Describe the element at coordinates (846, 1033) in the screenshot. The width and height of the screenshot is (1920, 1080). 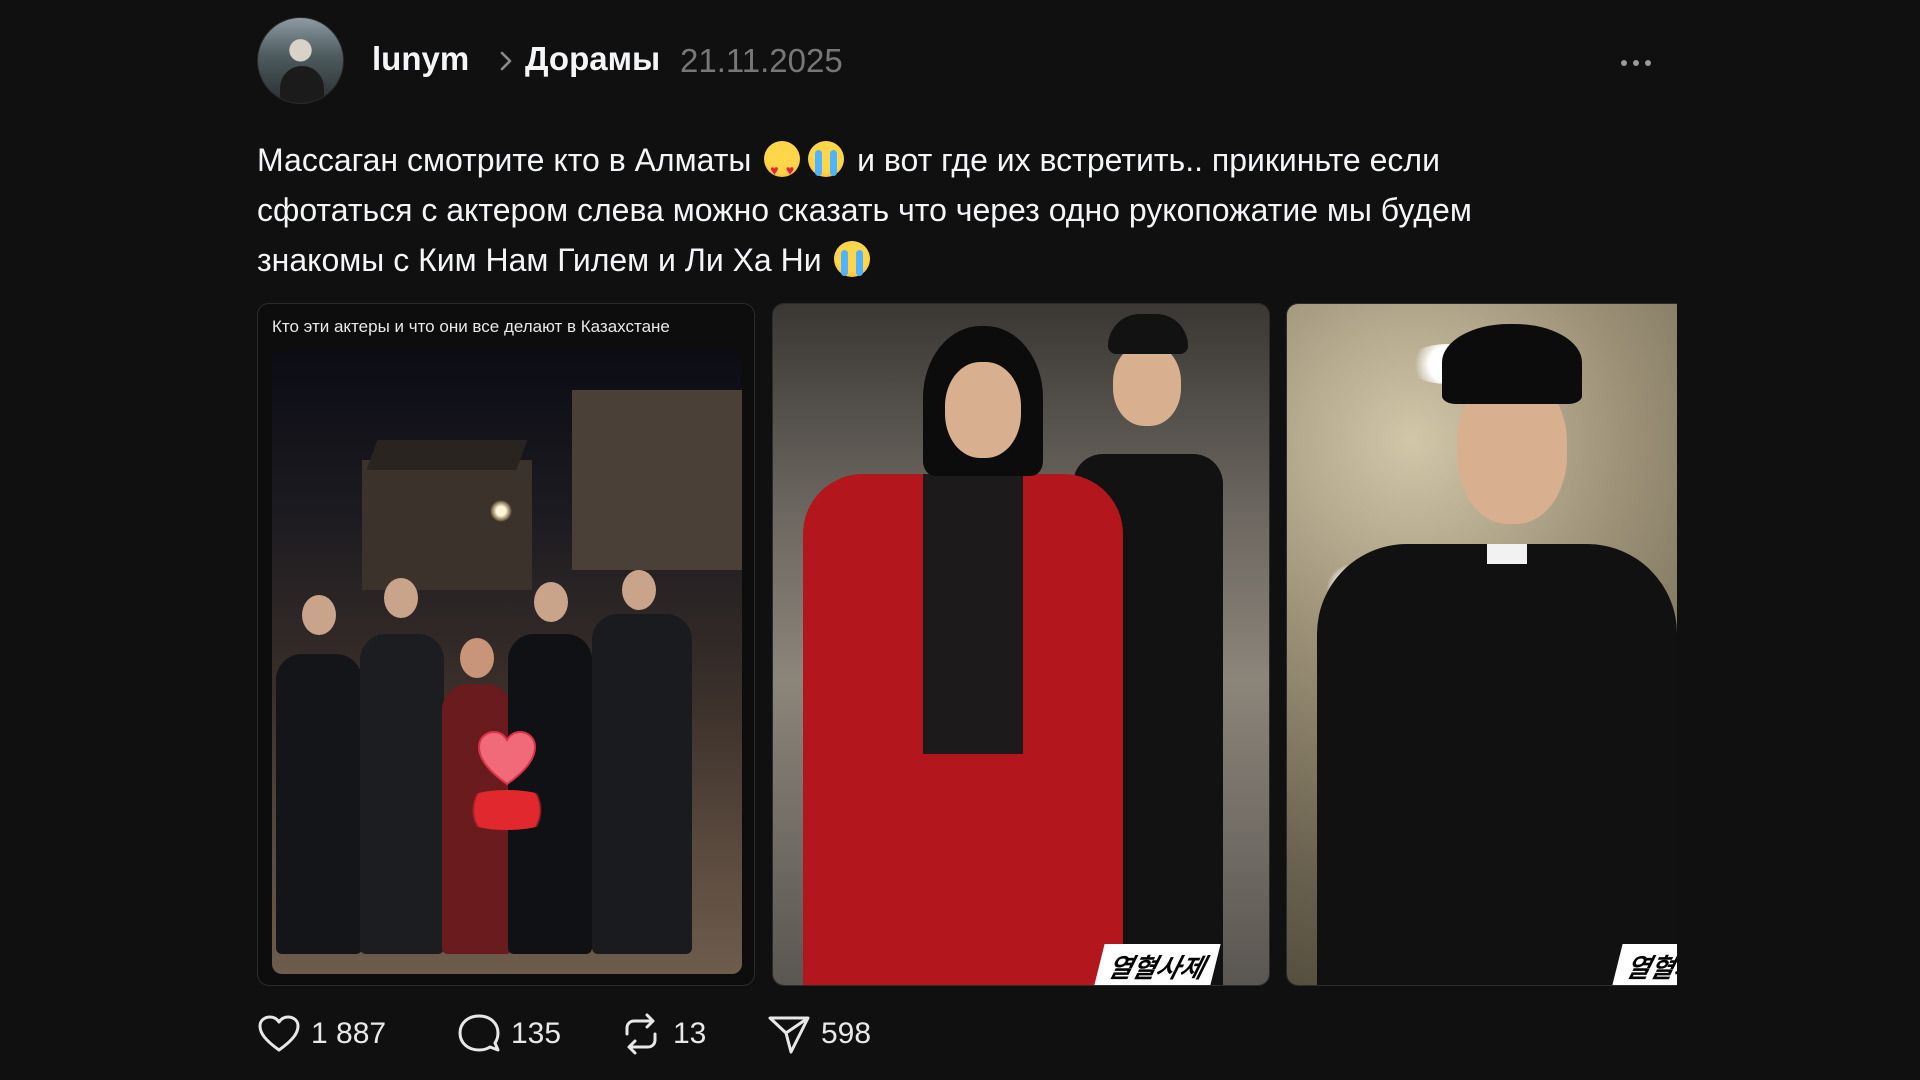
I see `share-count: 598` at that location.